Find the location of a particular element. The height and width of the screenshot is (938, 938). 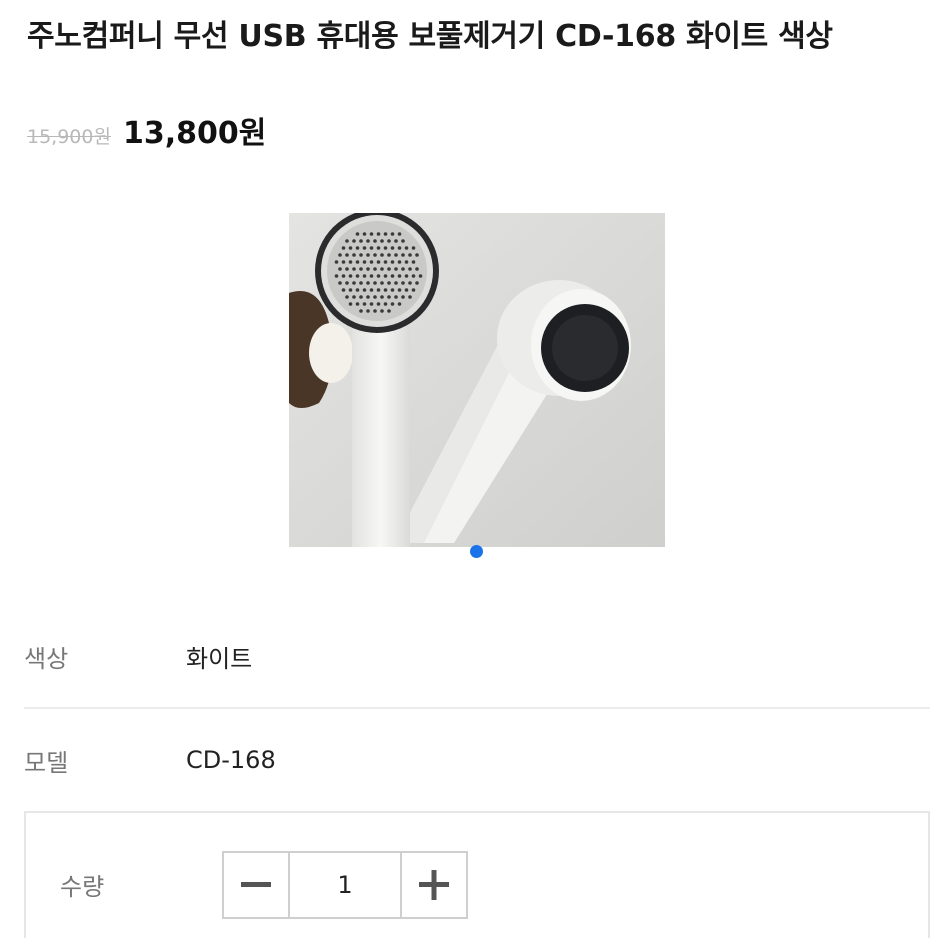

option-value-color: 화이트 is located at coordinates (219, 658).